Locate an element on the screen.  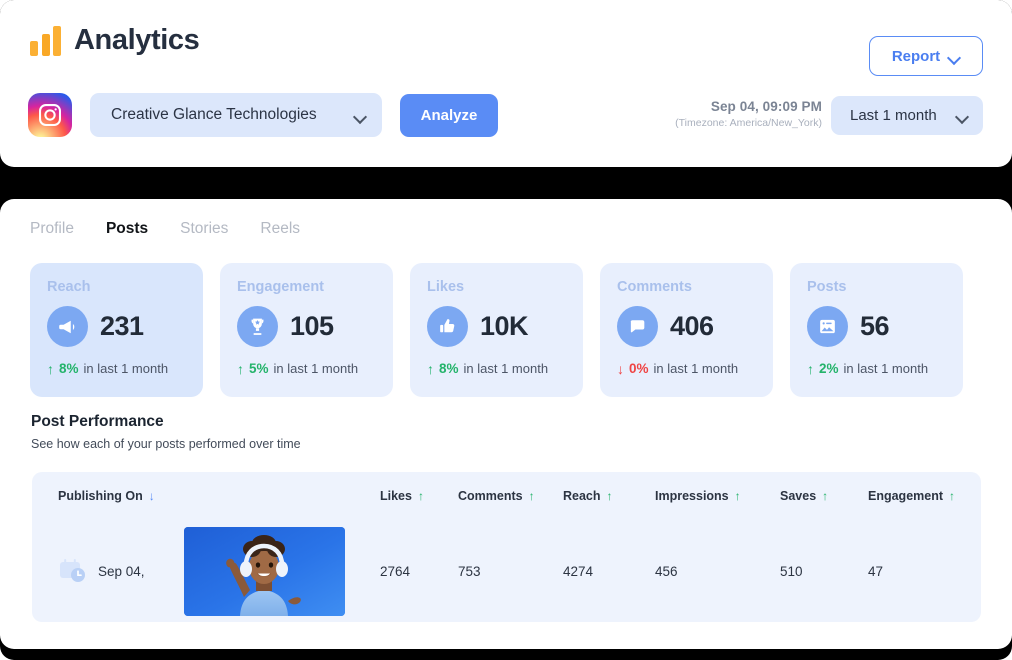
column-header-publishing-on: Publishing On ↓ is located at coordinates (108, 496).